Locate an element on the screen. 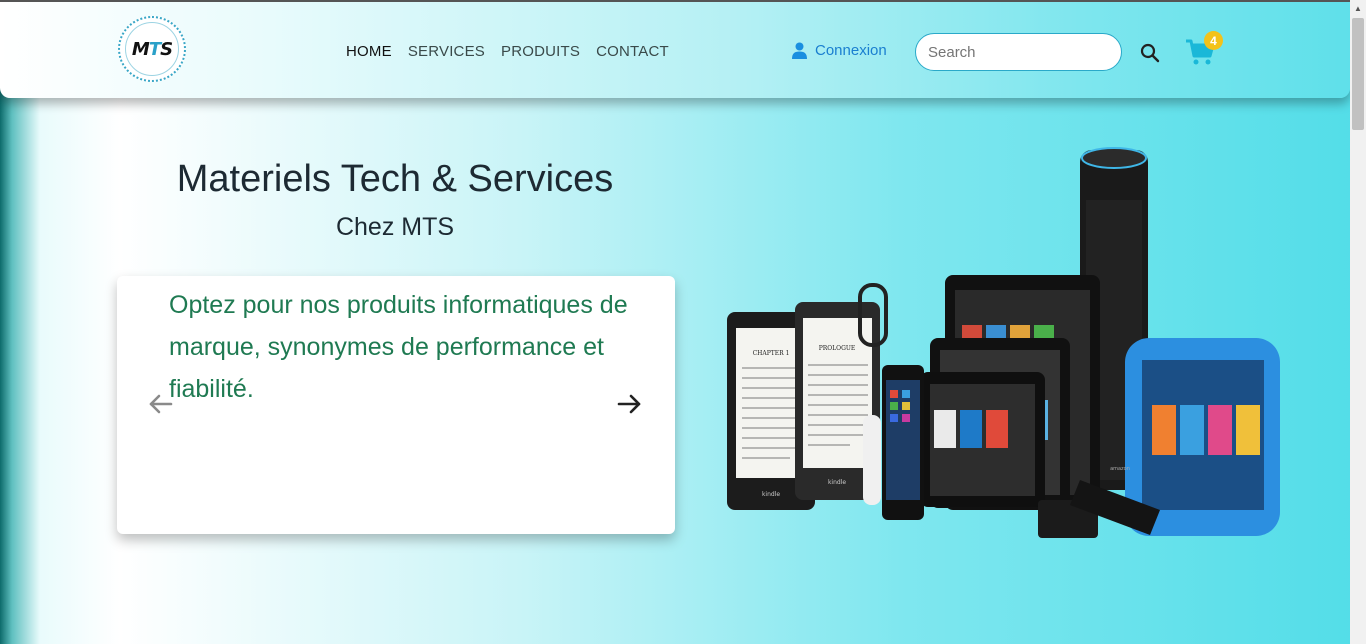  svg-text: amazon is located at coordinates (1120, 469).